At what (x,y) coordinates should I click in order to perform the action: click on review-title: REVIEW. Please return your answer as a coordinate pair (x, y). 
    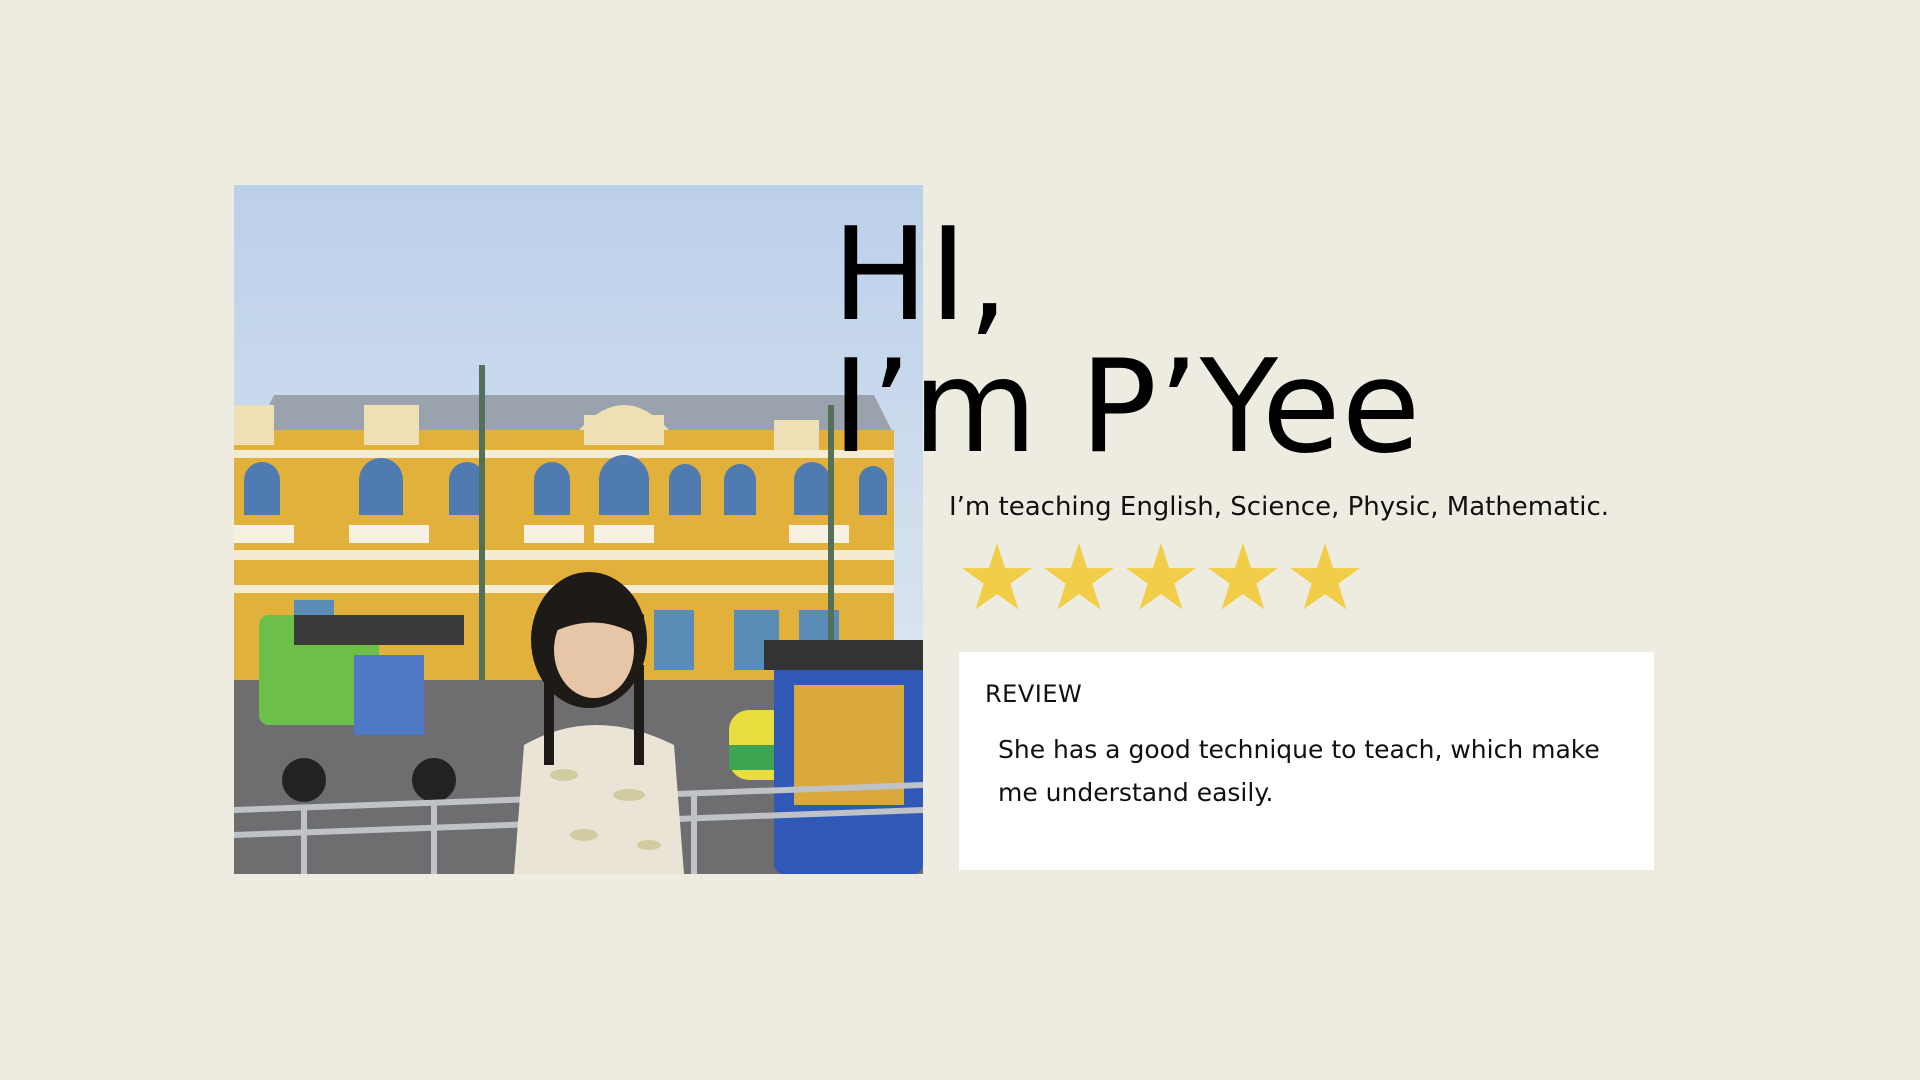
    Looking at the image, I should click on (1034, 694).